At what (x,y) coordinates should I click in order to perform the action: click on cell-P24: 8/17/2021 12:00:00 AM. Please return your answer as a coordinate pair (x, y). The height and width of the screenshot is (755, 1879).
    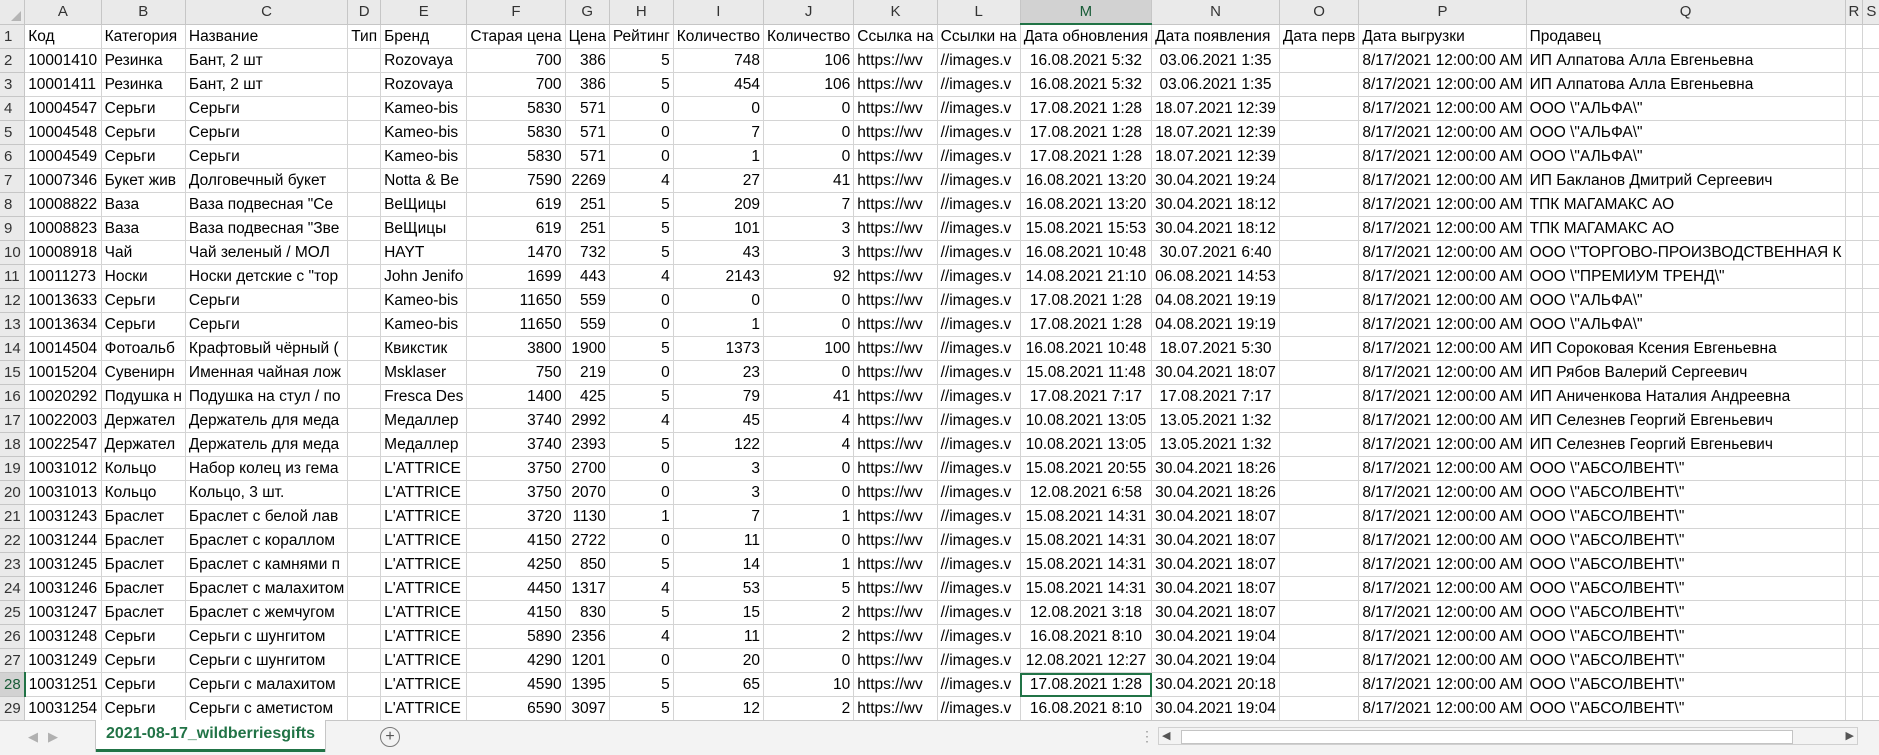
    Looking at the image, I should click on (1442, 588).